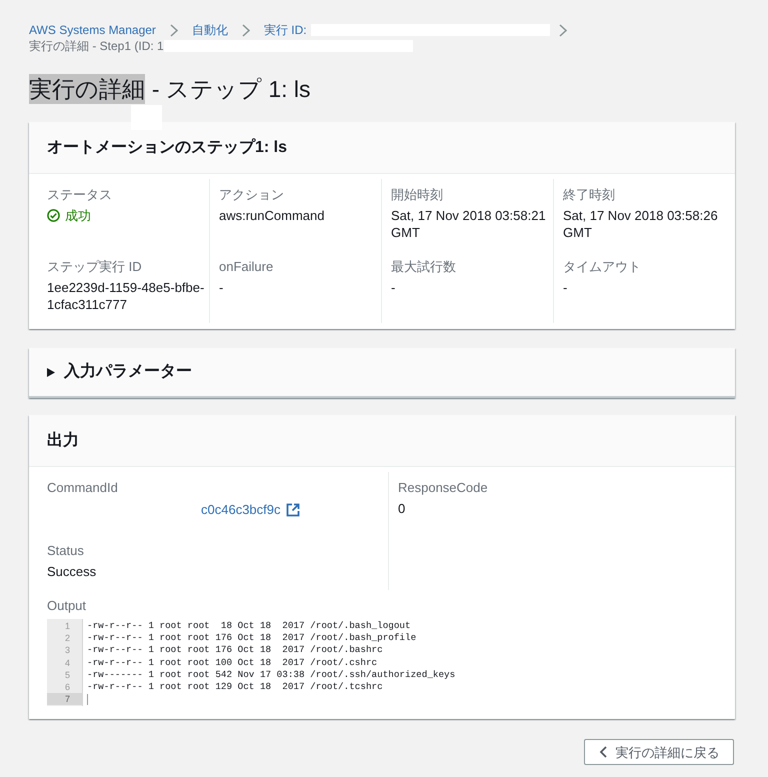 Image resolution: width=768 pixels, height=777 pixels. Describe the element at coordinates (589, 195) in the screenshot. I see `field-label: 終了時刻` at that location.